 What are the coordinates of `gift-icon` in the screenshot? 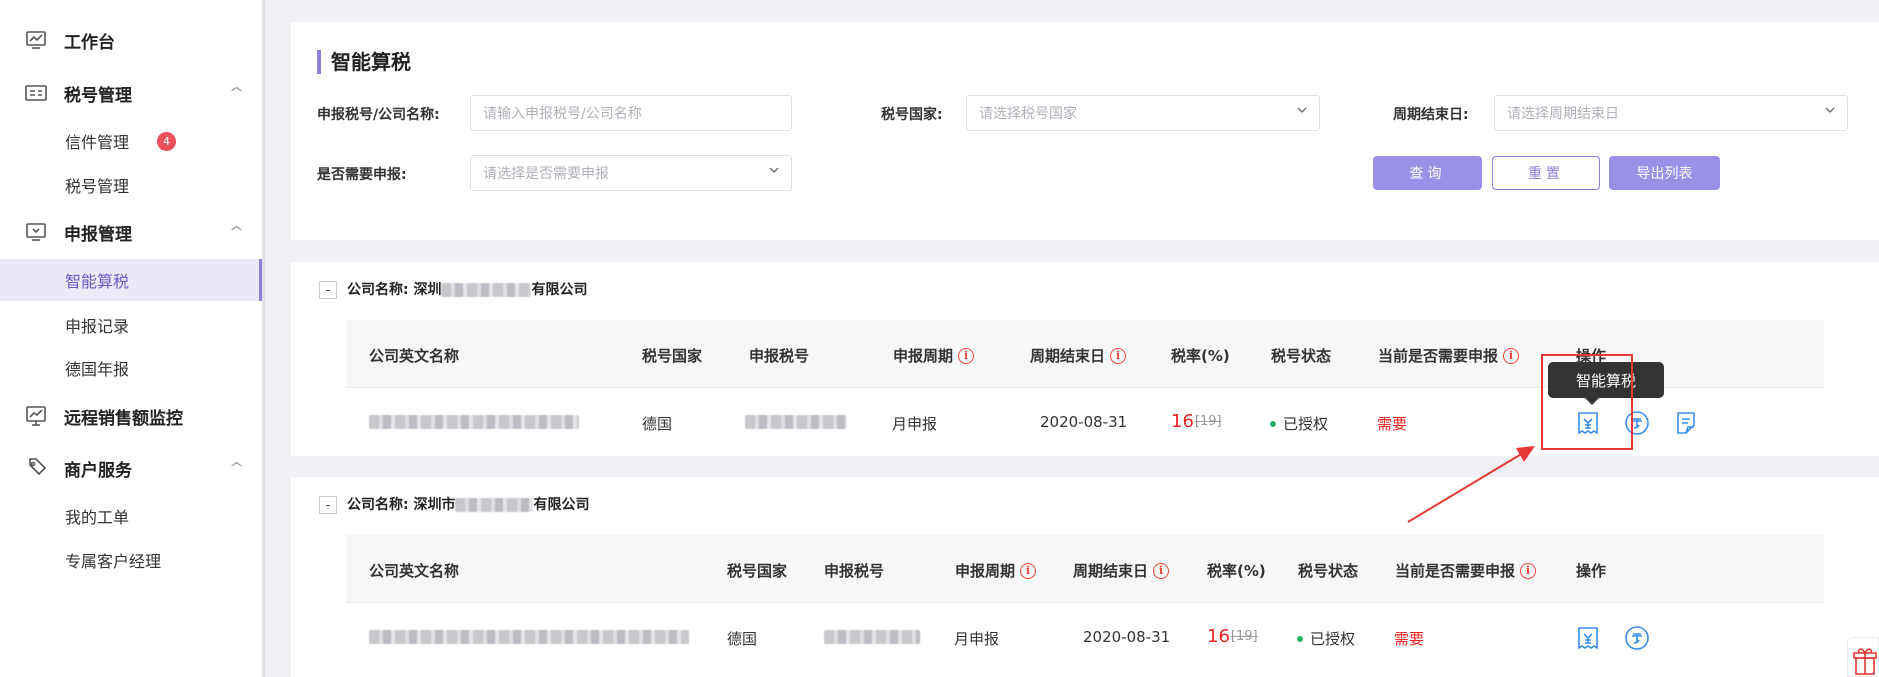 It's located at (1863, 657).